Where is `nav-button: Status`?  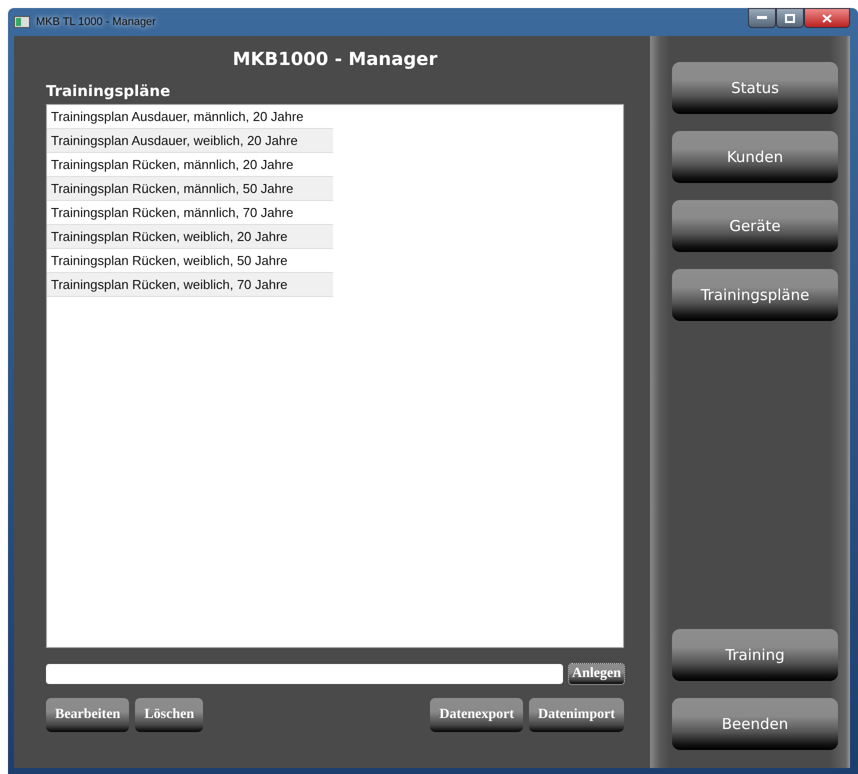 nav-button: Status is located at coordinates (755, 88).